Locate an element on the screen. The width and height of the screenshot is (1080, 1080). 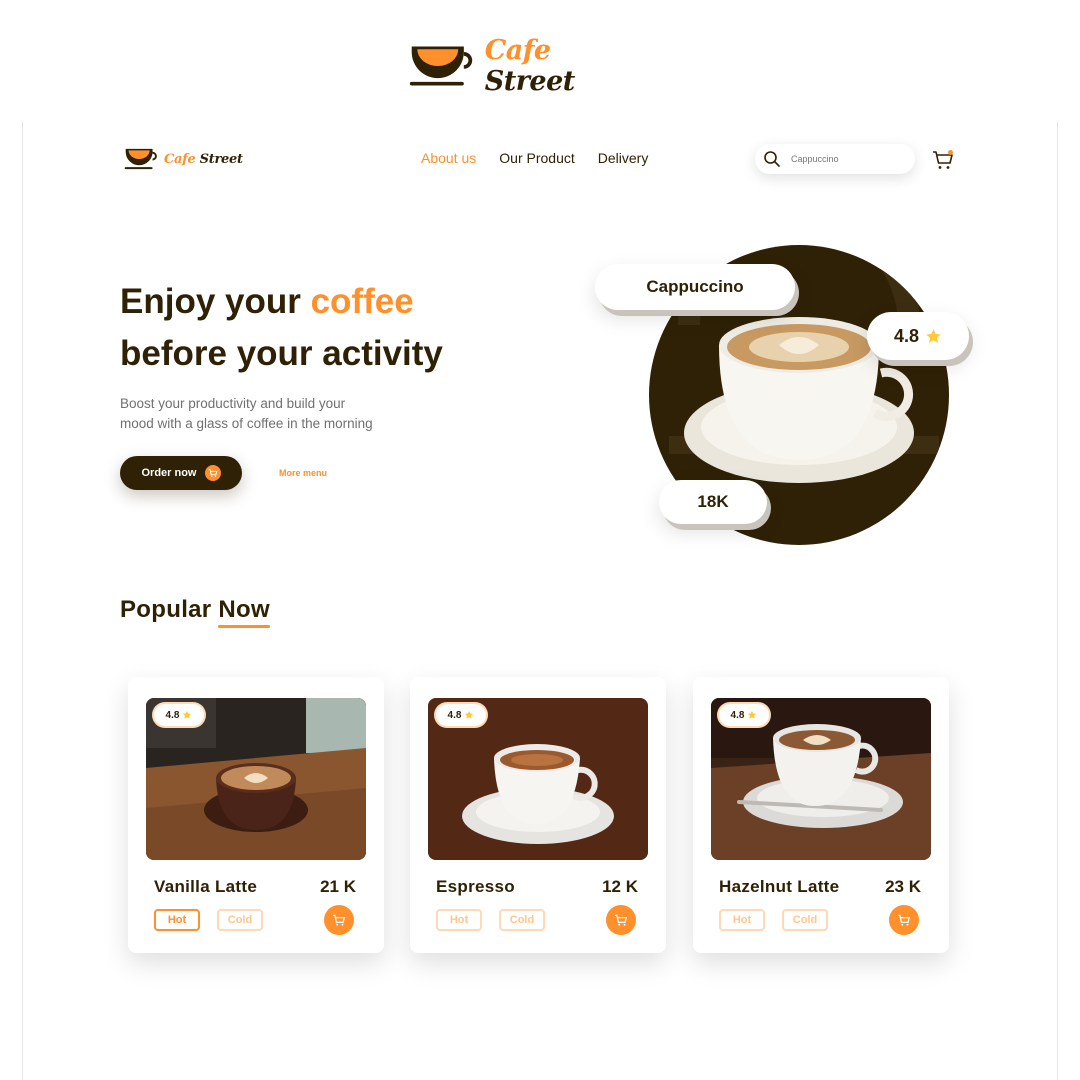
brand-name: Cafe Street is located at coordinates (561, 66).